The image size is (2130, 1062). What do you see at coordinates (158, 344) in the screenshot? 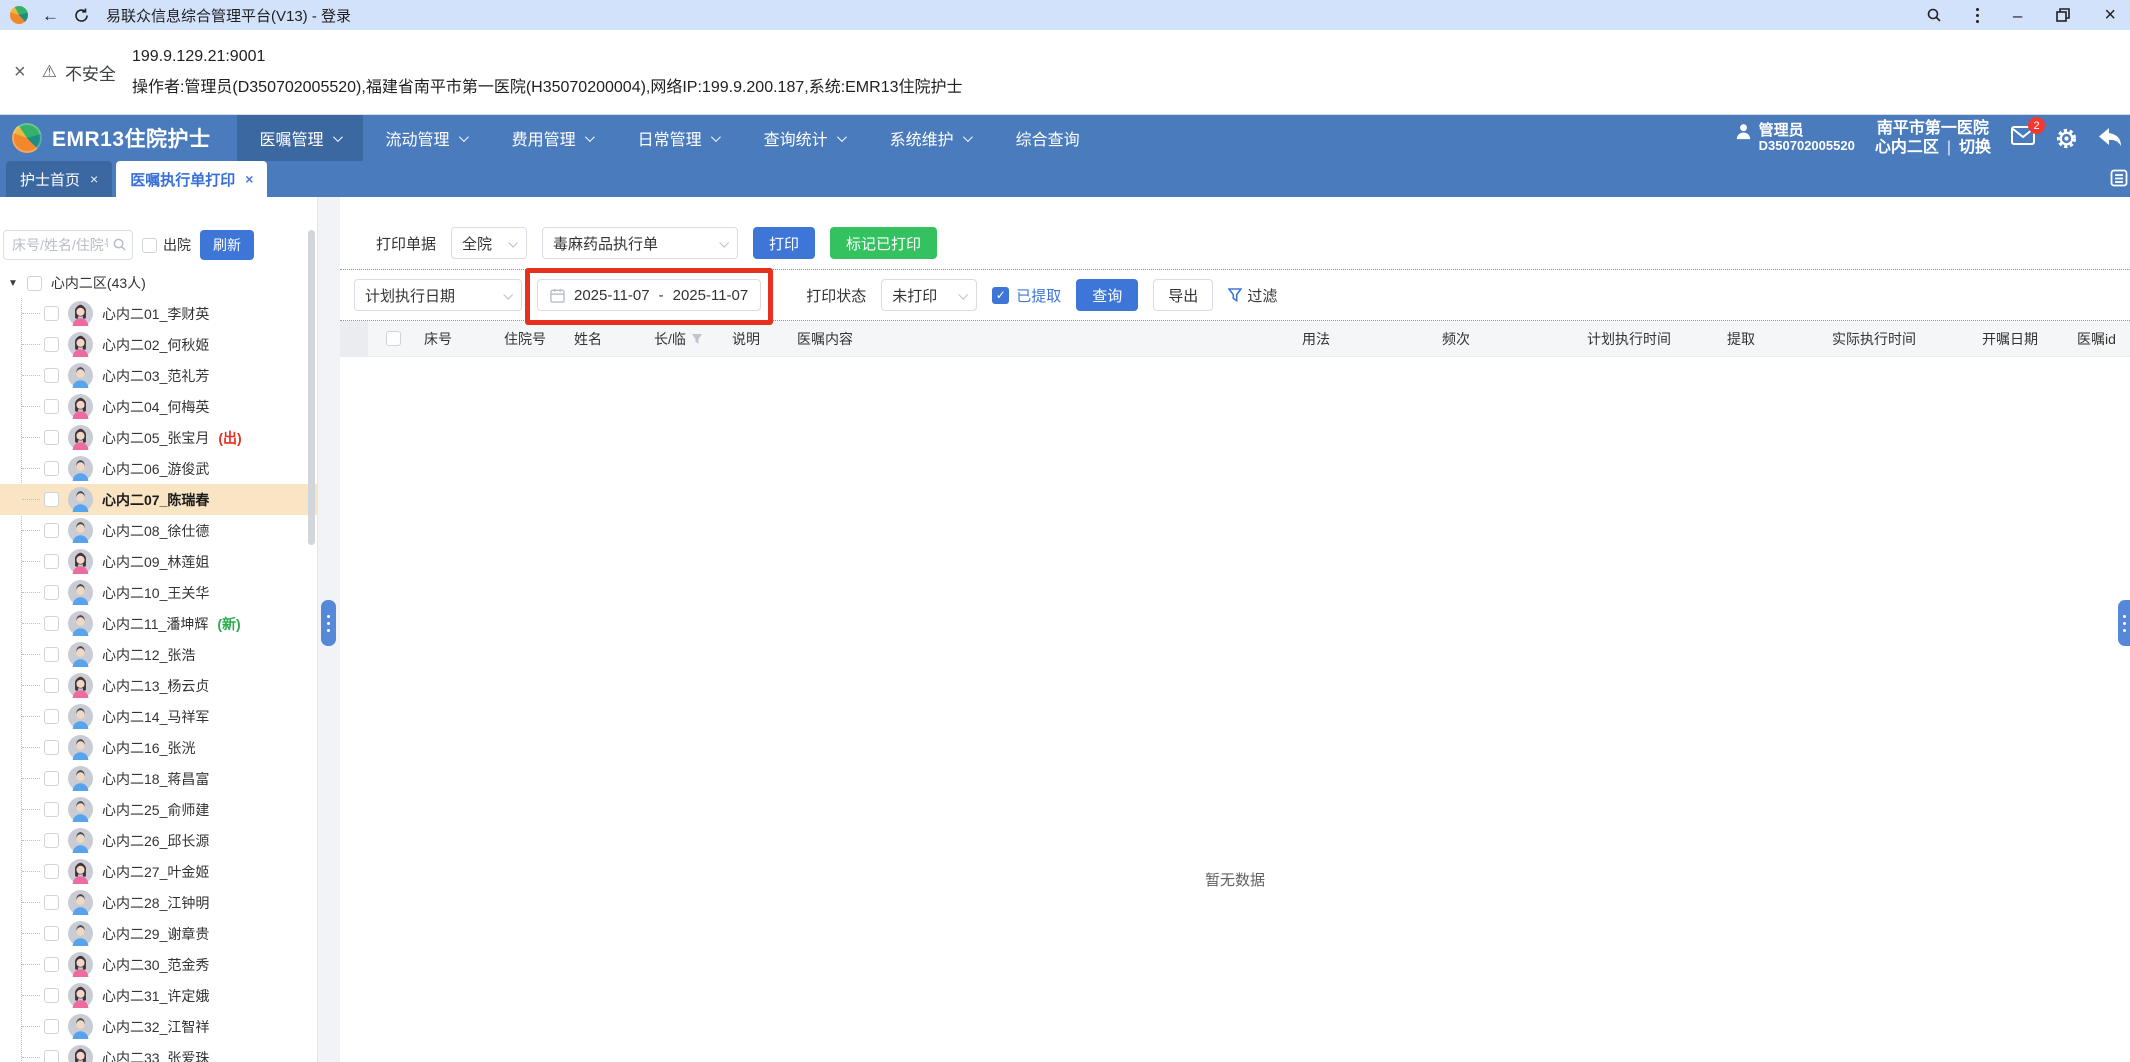
I see `patient-row: 心内二02_何秋姬` at bounding box center [158, 344].